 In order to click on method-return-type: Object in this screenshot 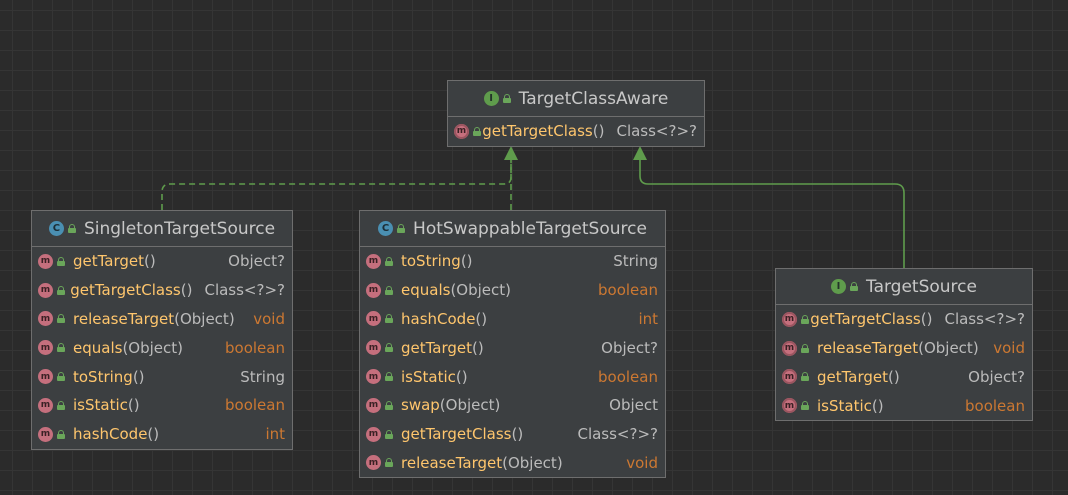, I will do `click(633, 405)`.